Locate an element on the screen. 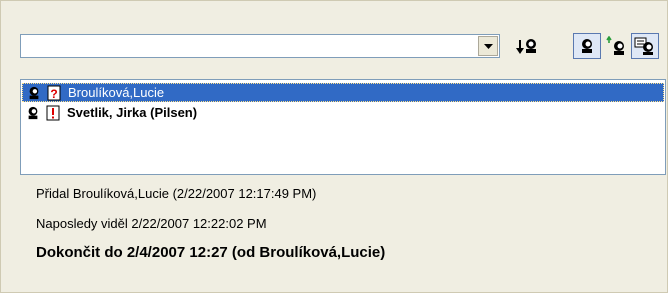  user-forward-button is located at coordinates (617, 46).